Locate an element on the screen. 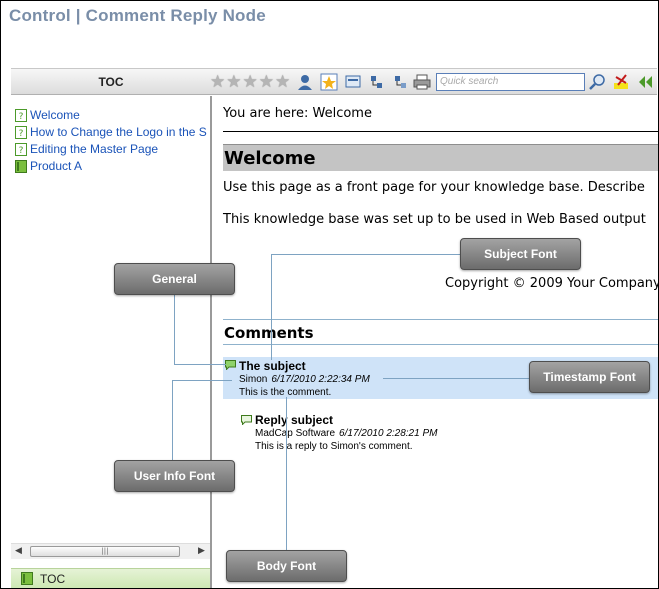  comment-subject: The subject is located at coordinates (272, 366).